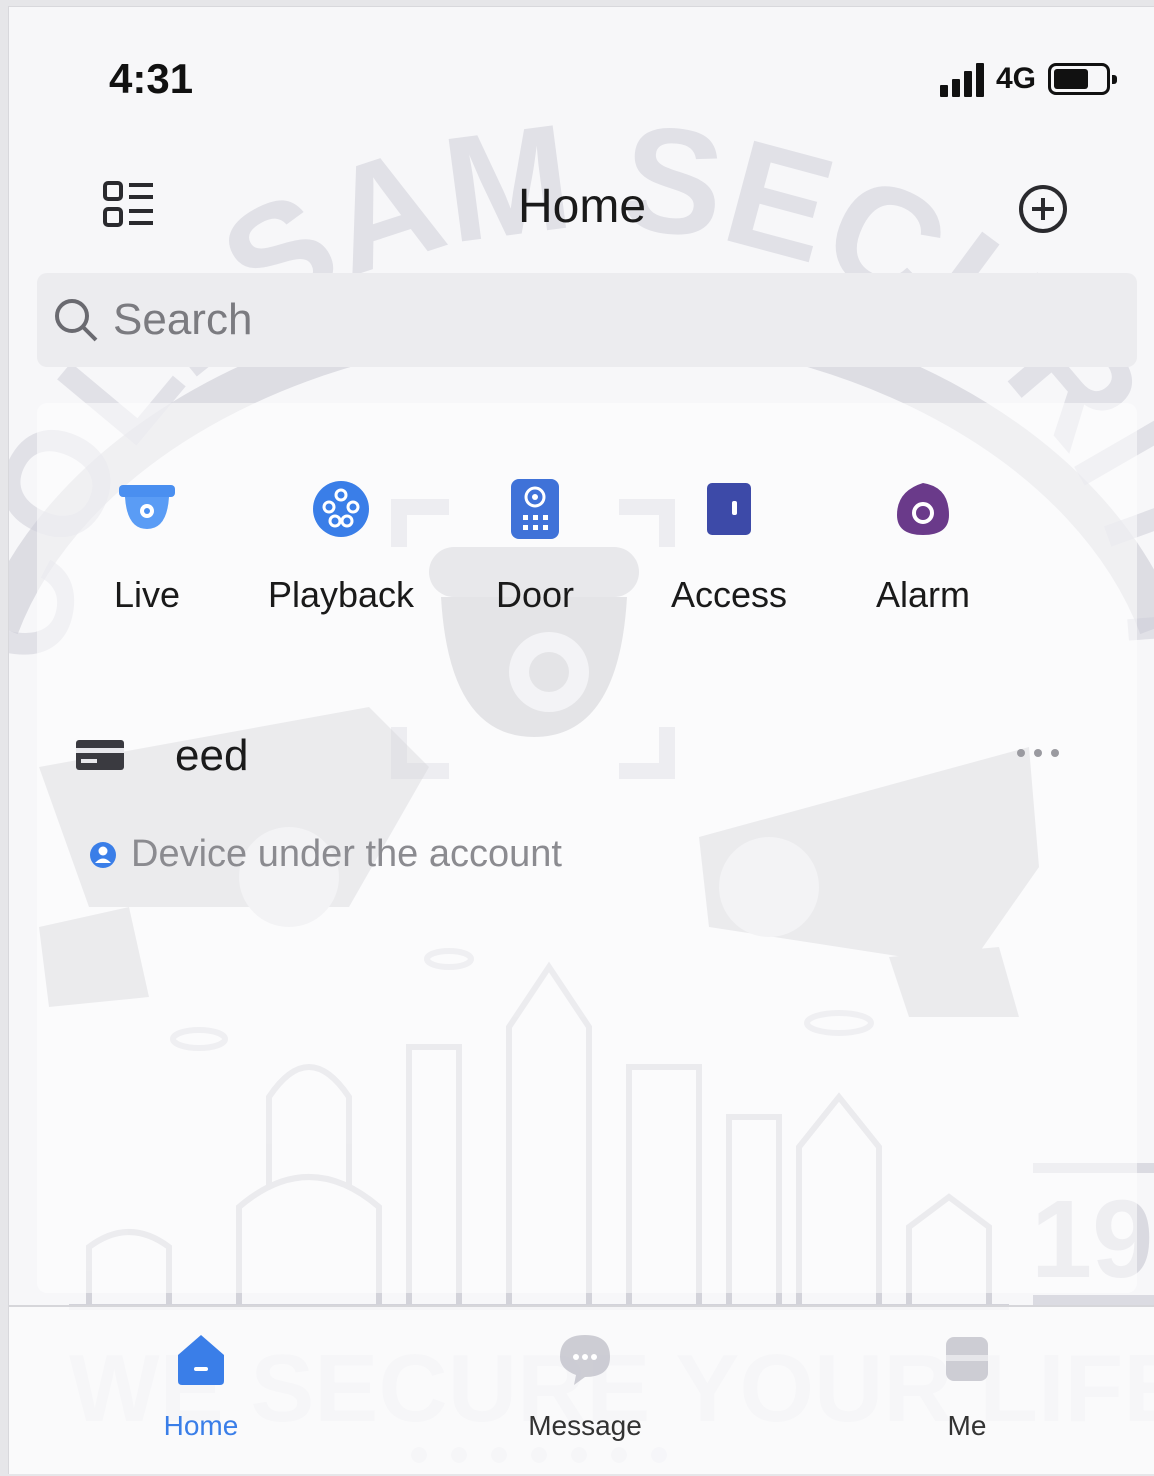  I want to click on status-indicators: 4G, so click(1028, 79).